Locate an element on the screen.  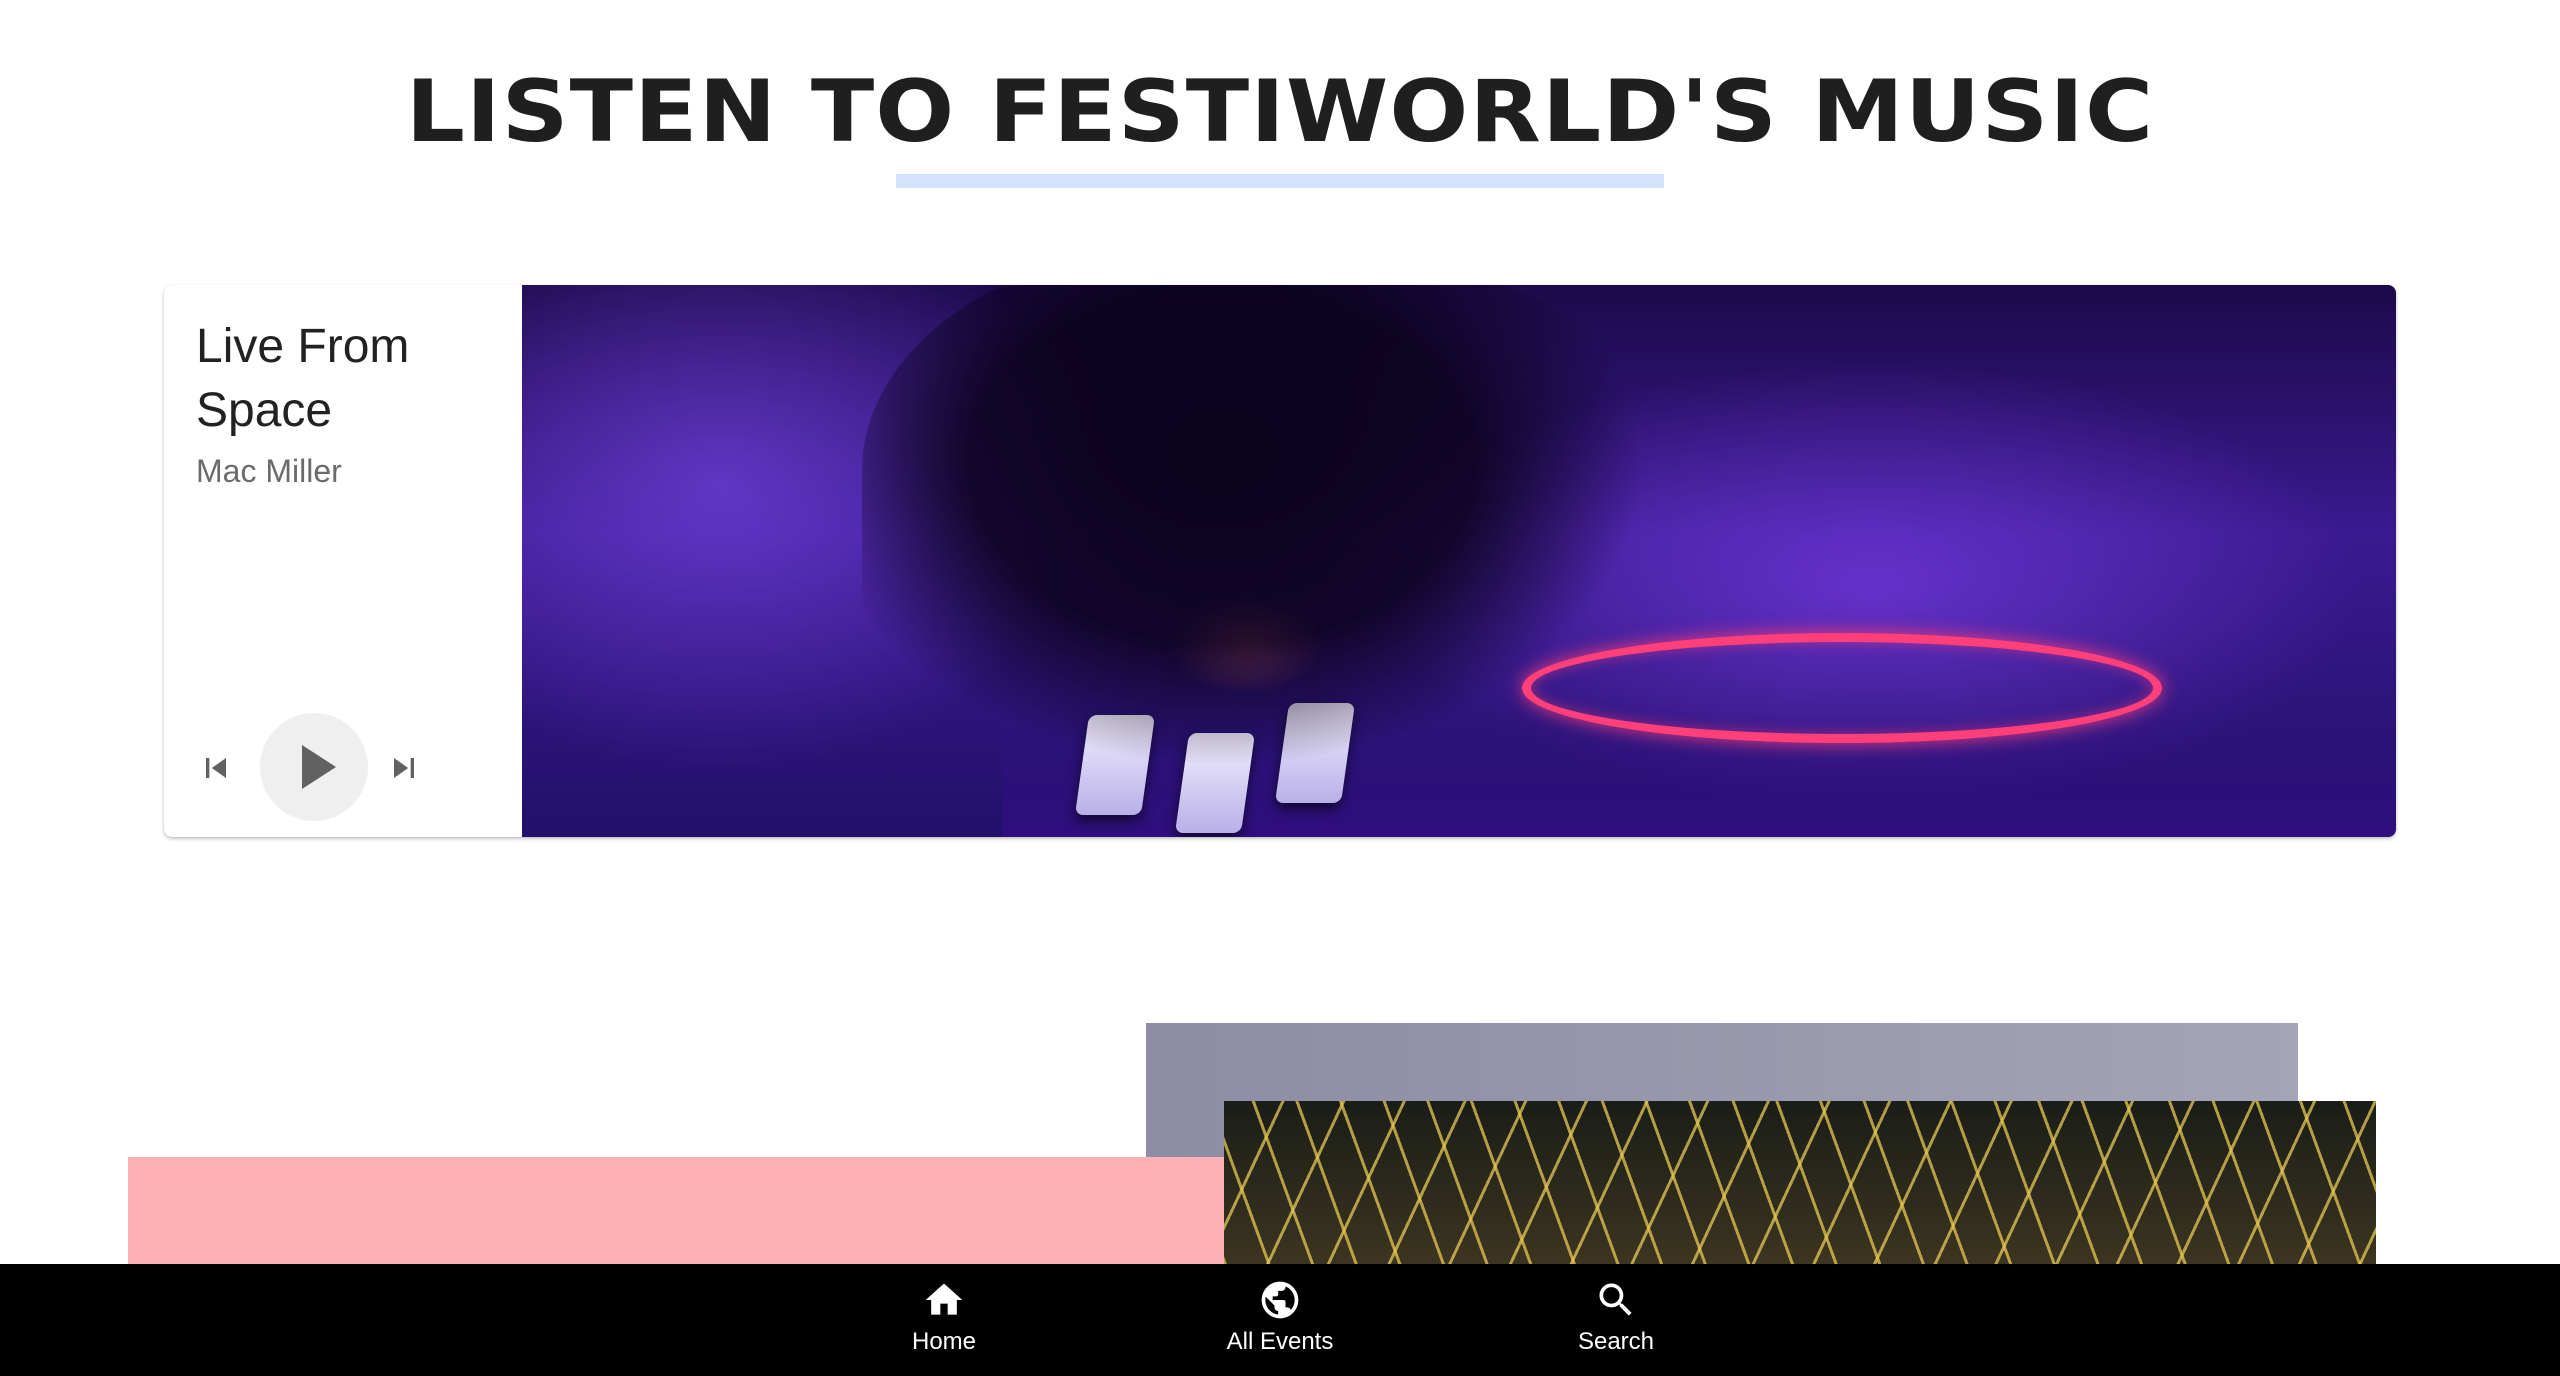
player-info: Live From Space Mac Miller is located at coordinates (343, 561).